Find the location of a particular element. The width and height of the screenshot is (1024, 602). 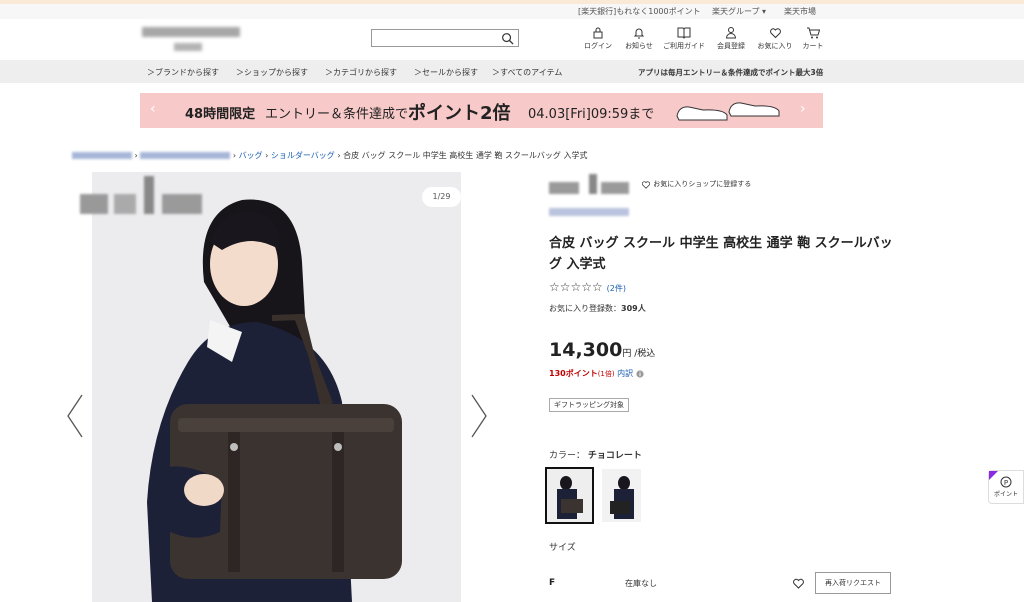

nav-label: お知らせ is located at coordinates (639, 46).